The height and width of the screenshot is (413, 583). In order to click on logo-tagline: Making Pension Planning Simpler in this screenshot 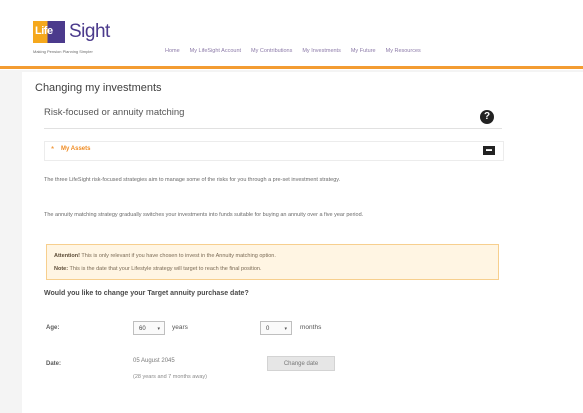, I will do `click(63, 51)`.